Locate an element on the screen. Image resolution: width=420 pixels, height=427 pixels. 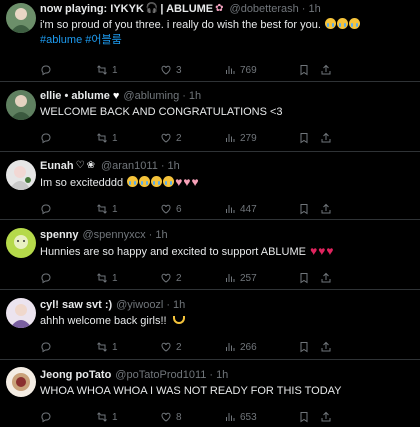
tweet-header: ellie • ablume ♥ @abluming · 1h is located at coordinates (230, 96).